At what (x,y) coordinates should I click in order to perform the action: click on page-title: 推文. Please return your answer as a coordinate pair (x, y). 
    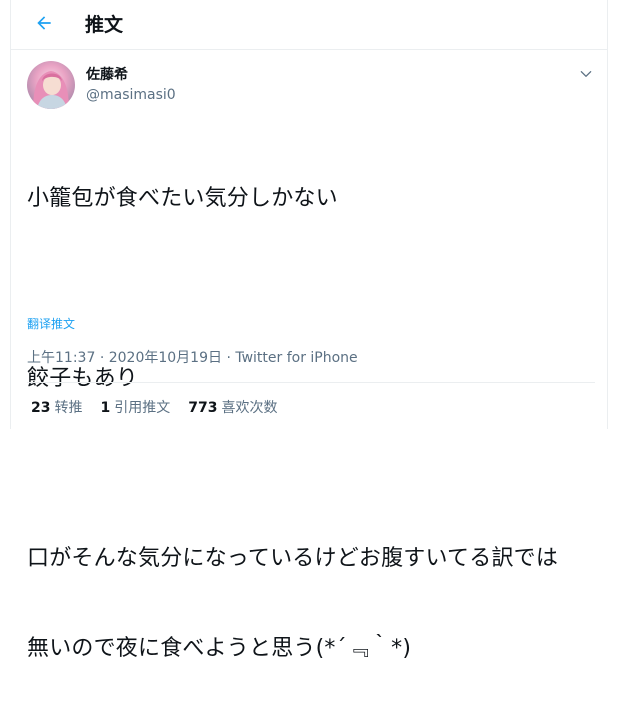
    Looking at the image, I should click on (104, 25).